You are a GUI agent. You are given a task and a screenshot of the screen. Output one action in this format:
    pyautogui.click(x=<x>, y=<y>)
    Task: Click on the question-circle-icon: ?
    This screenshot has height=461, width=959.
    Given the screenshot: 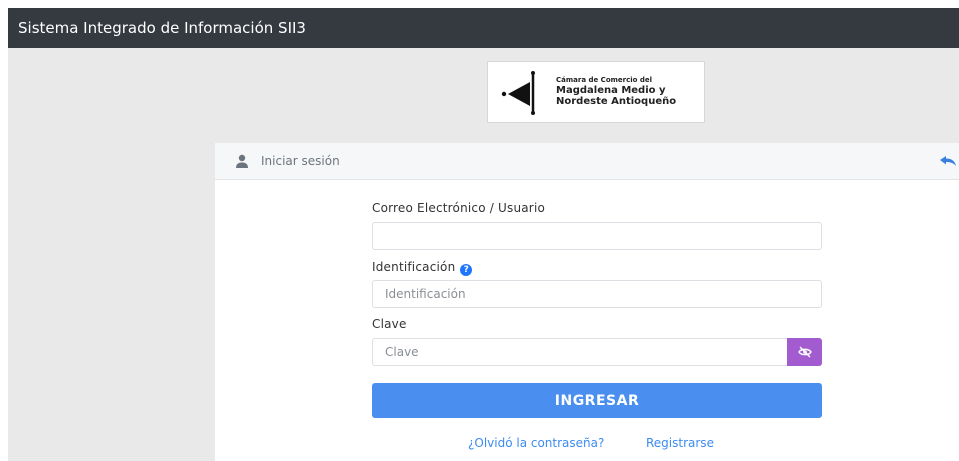 What is the action you would take?
    pyautogui.click(x=466, y=270)
    